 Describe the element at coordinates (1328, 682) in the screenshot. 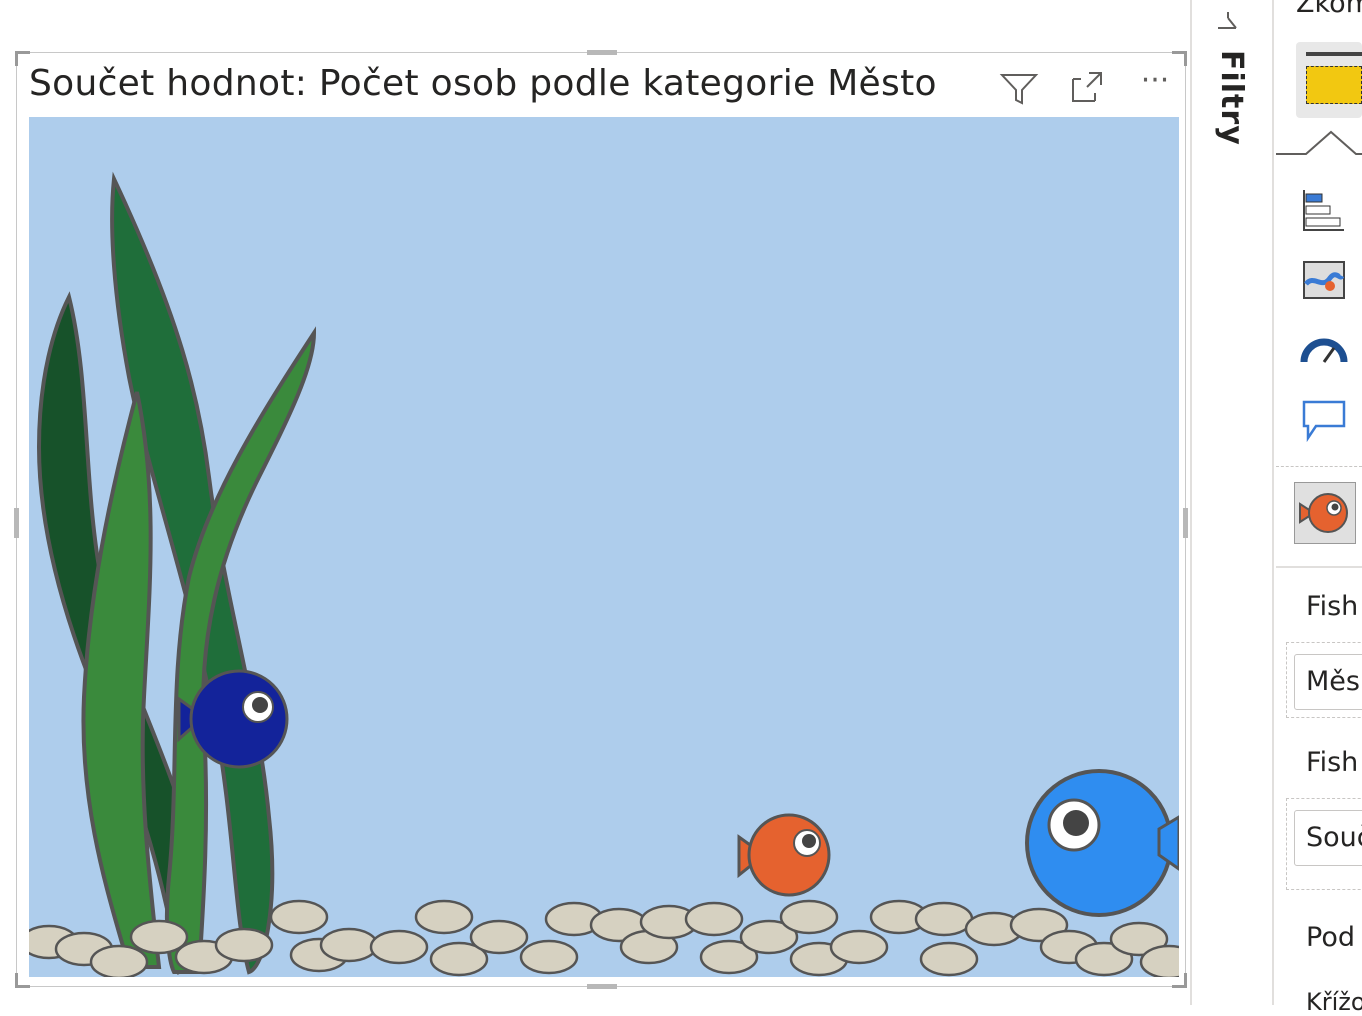

I see `field-pill-city: Měs` at that location.